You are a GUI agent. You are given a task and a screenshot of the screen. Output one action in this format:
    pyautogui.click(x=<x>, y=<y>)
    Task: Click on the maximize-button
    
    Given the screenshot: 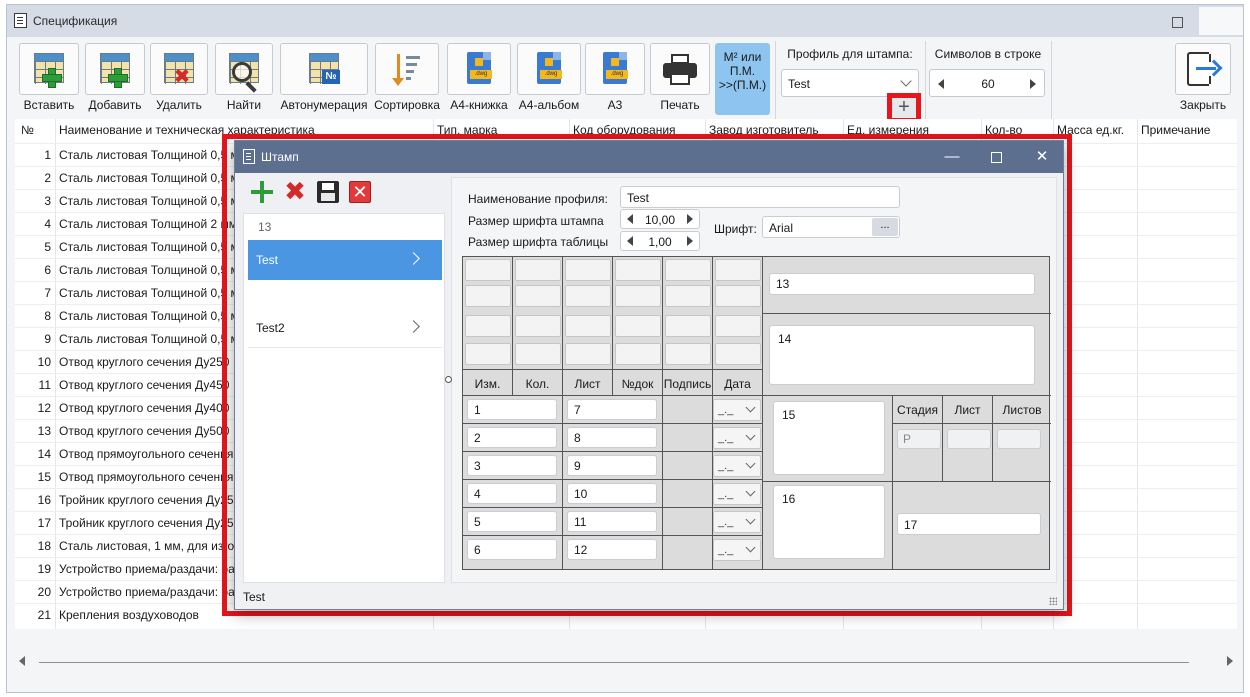 What is the action you would take?
    pyautogui.click(x=1177, y=22)
    